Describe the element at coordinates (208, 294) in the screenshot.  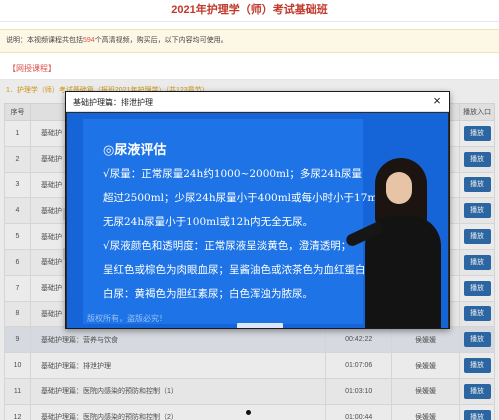
I see `slide-text: 白尿：黄褐色为胆红素尿；白色浑浊为脓尿。` at that location.